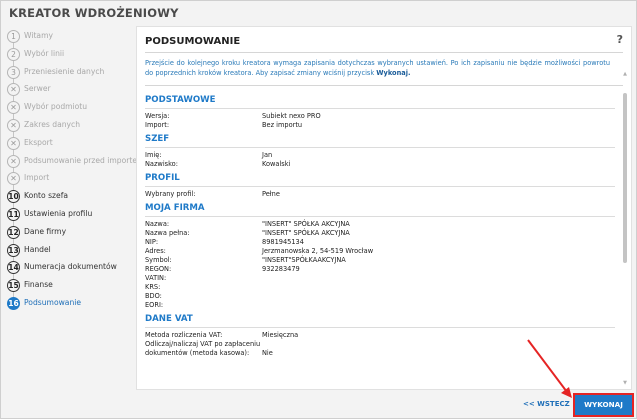  What do you see at coordinates (280, 335) in the screenshot?
I see `summary-value: Miesięczna` at bounding box center [280, 335].